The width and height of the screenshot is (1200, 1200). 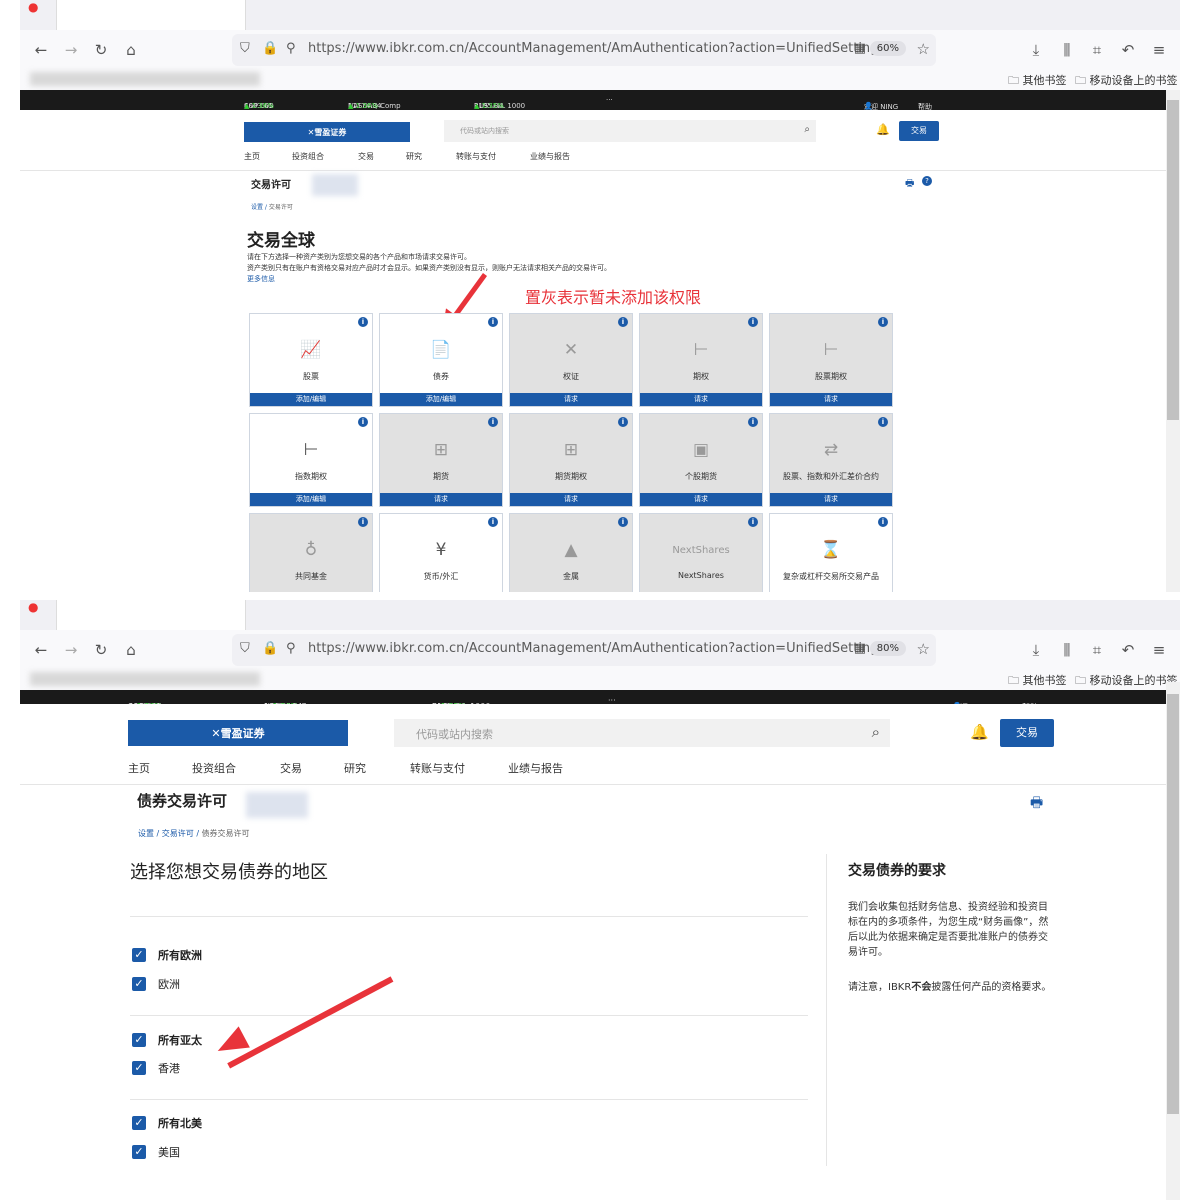 What do you see at coordinates (441, 552) in the screenshot?
I see `asset-tile: i ¥ 货币/外汇` at bounding box center [441, 552].